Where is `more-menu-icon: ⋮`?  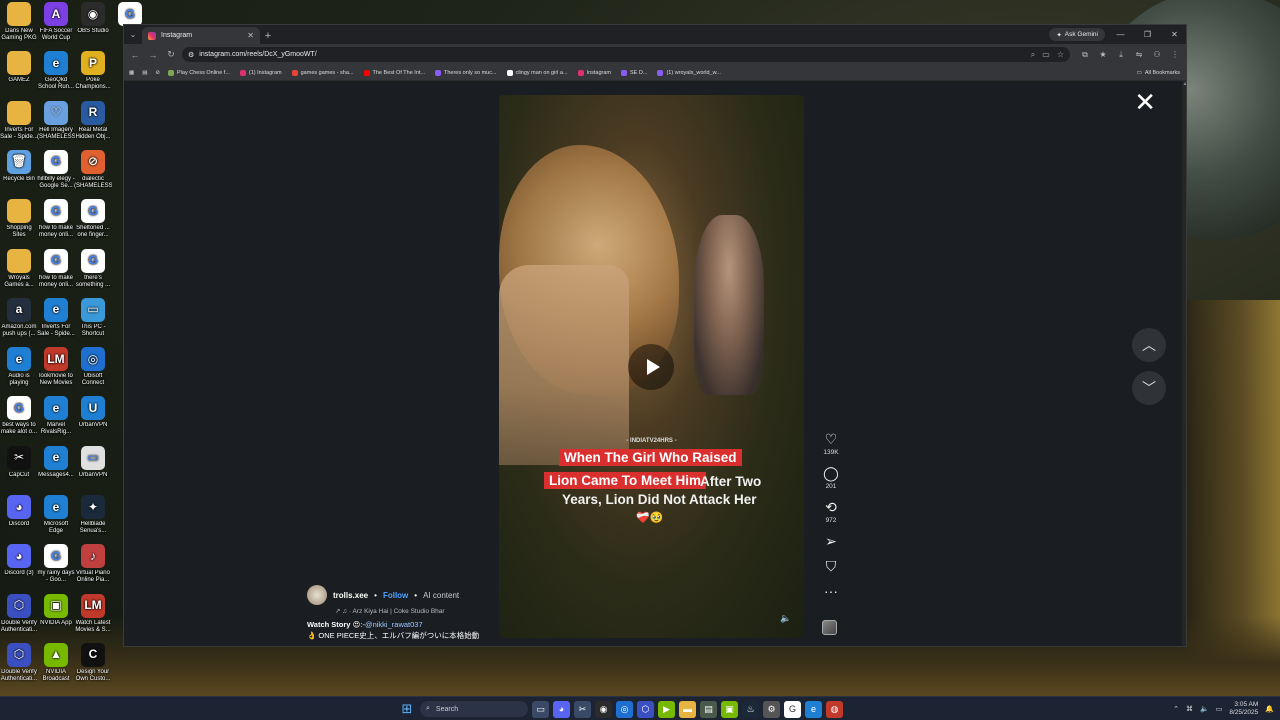 more-menu-icon: ⋮ is located at coordinates (1175, 55).